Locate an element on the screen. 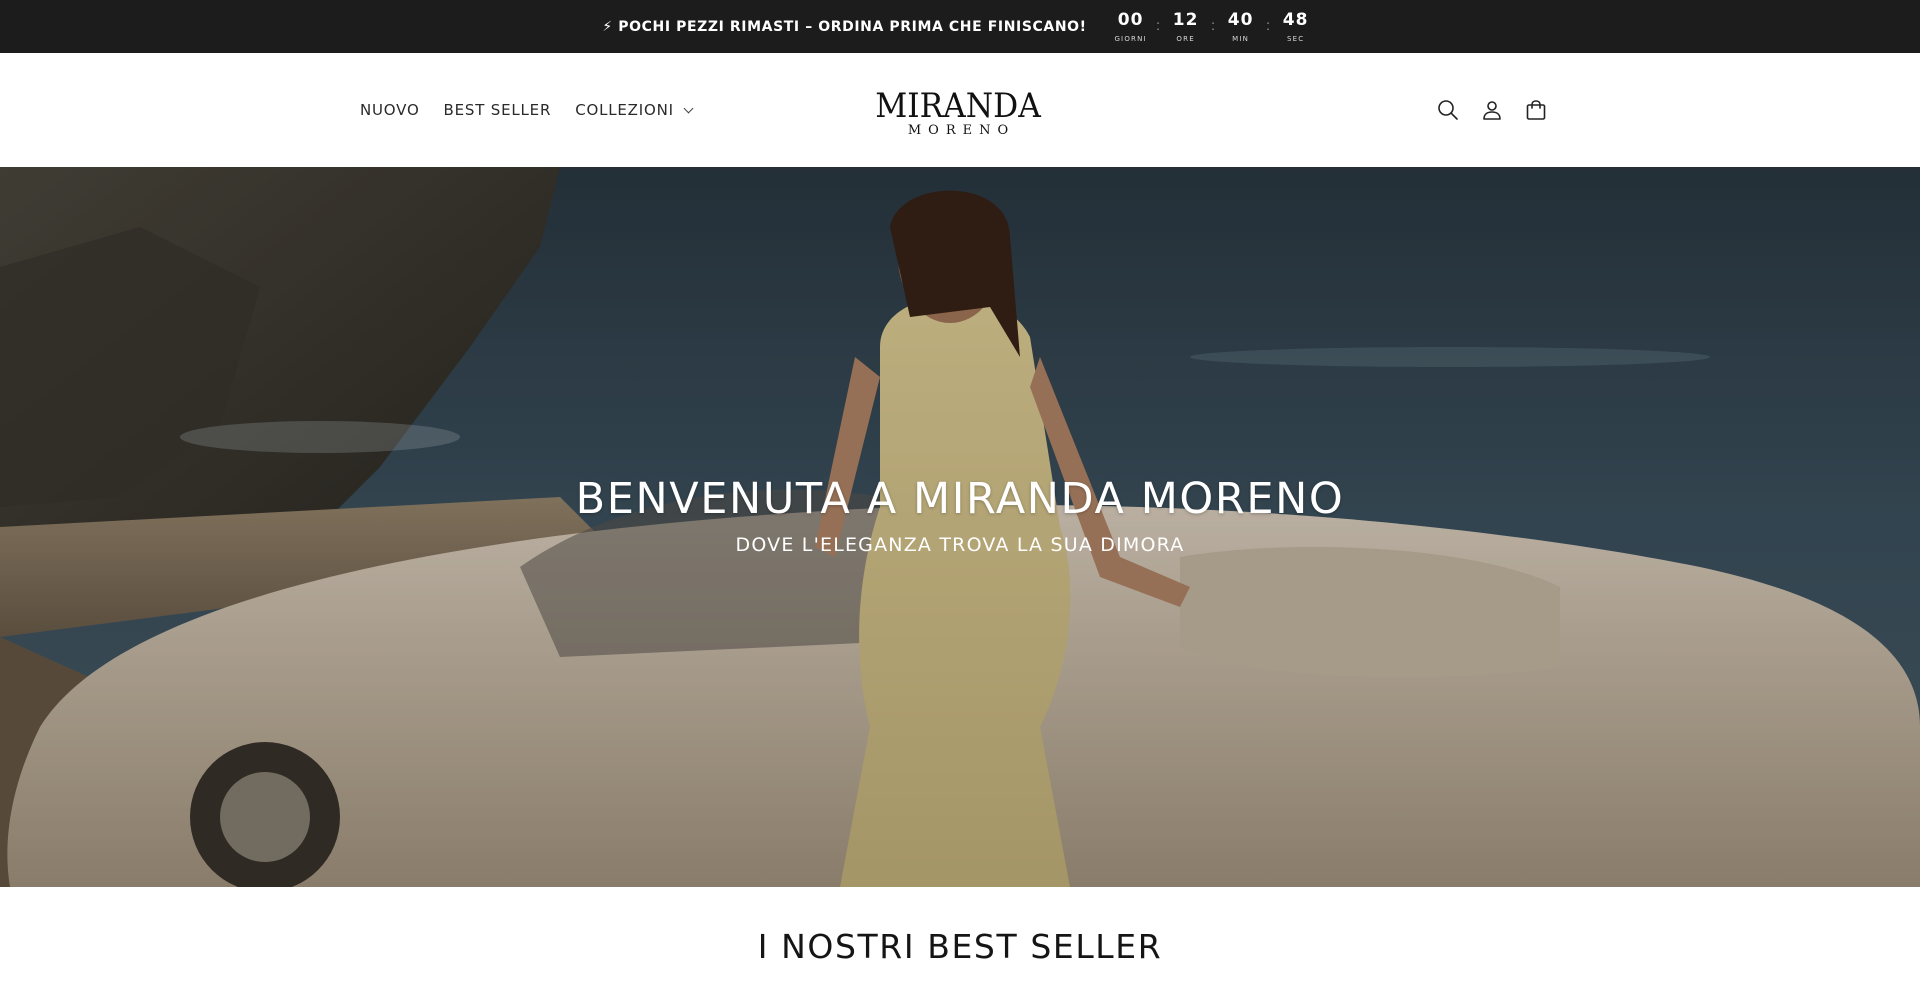 This screenshot has height=993, width=1920. nav-item-best-seller: BEST SELLER is located at coordinates (498, 110).